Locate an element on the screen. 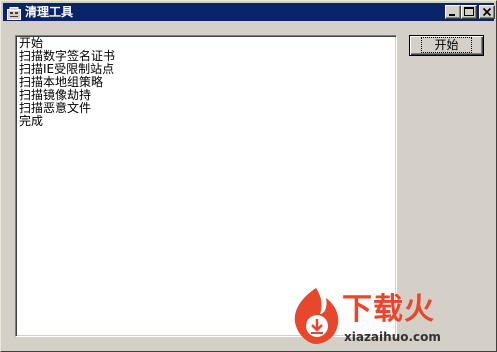 This screenshot has width=497, height=352. maximize-button is located at coordinates (469, 12).